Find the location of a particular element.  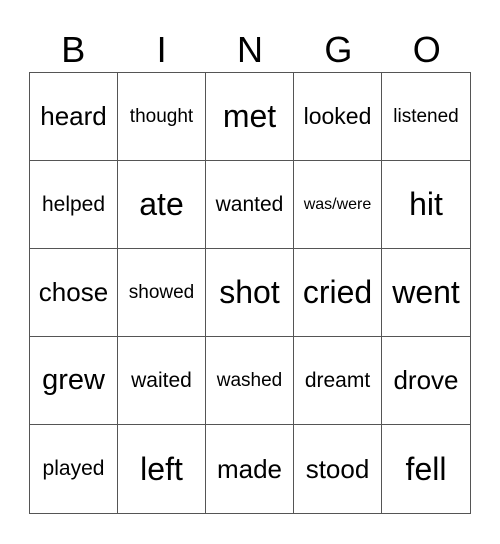

bingo-cell: chose is located at coordinates (74, 293).